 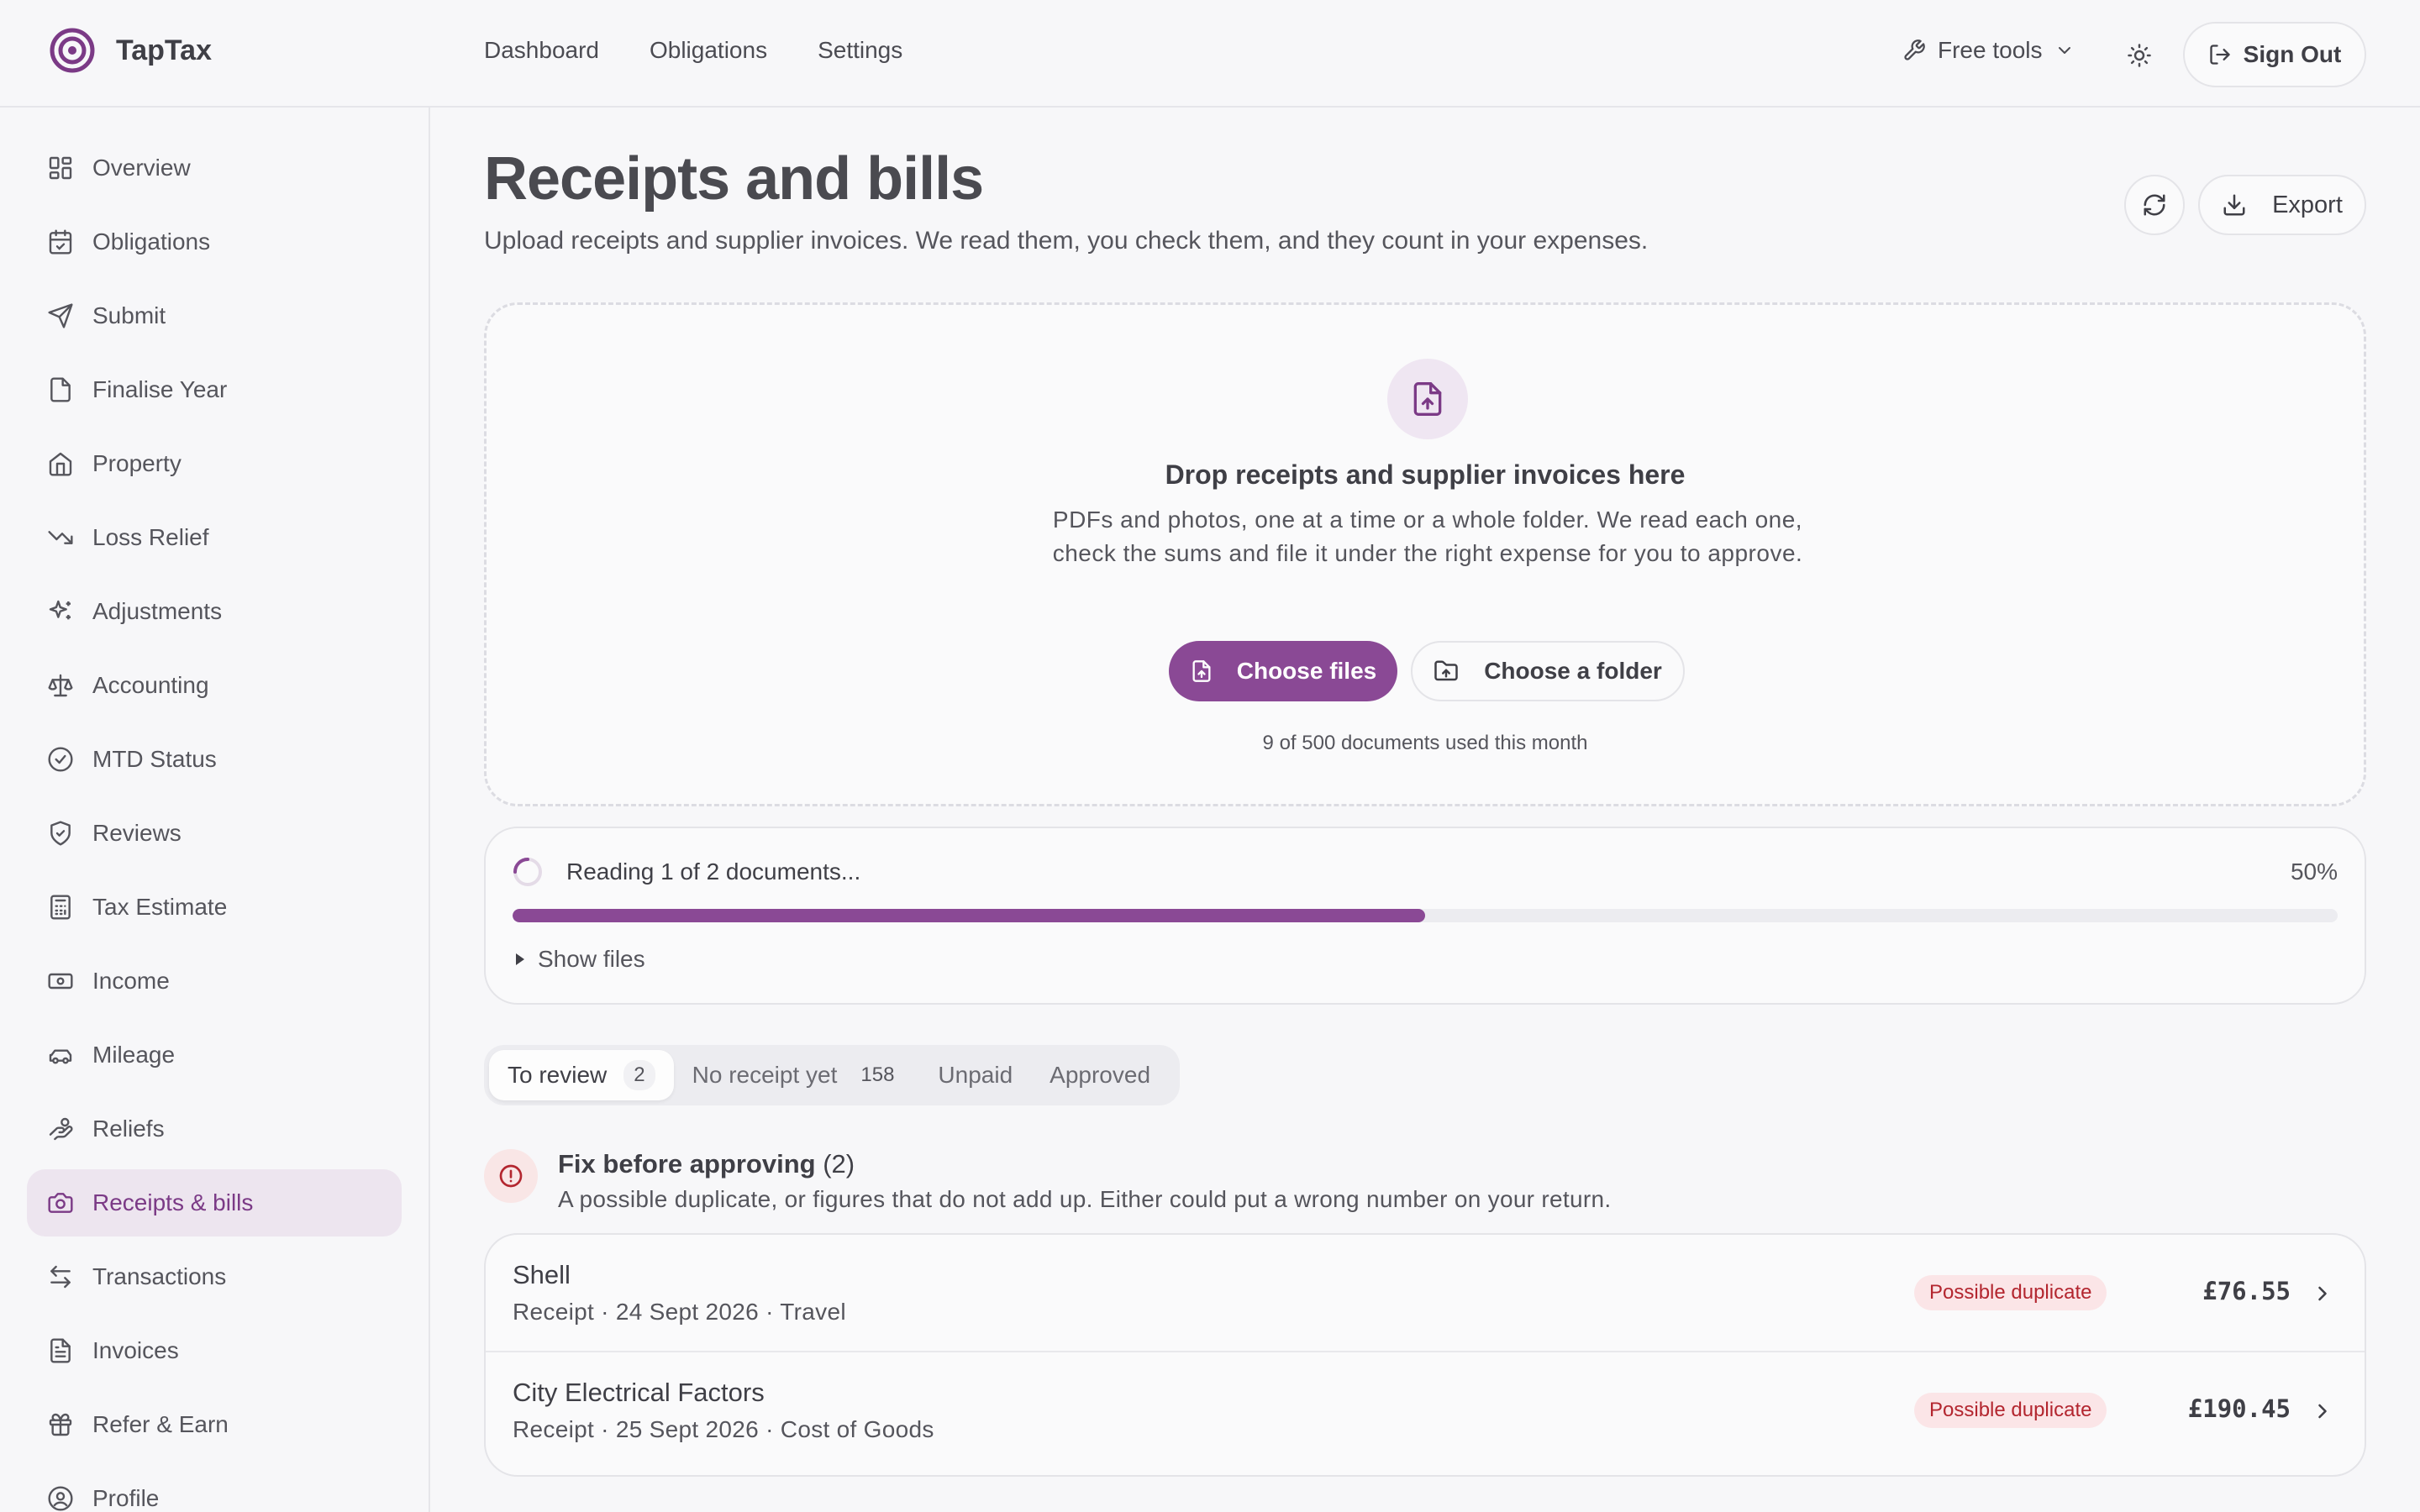 What do you see at coordinates (60, 464) in the screenshot?
I see `home-icon` at bounding box center [60, 464].